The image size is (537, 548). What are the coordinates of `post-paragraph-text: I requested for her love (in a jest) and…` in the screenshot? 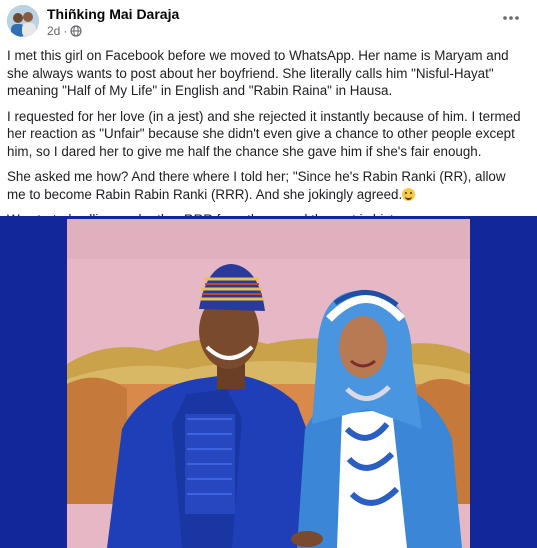 It's located at (264, 133).